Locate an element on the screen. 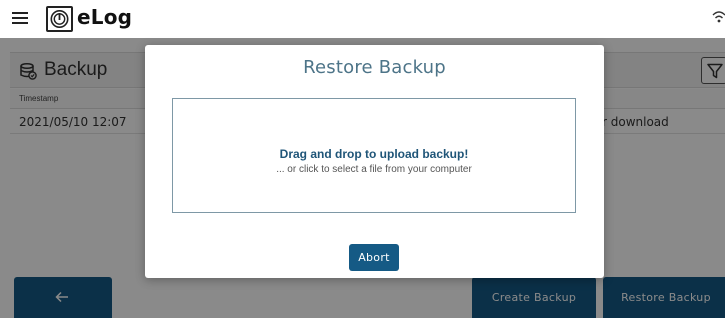 Image resolution: width=725 pixels, height=318 pixels. abort-button: Abort is located at coordinates (374, 257).